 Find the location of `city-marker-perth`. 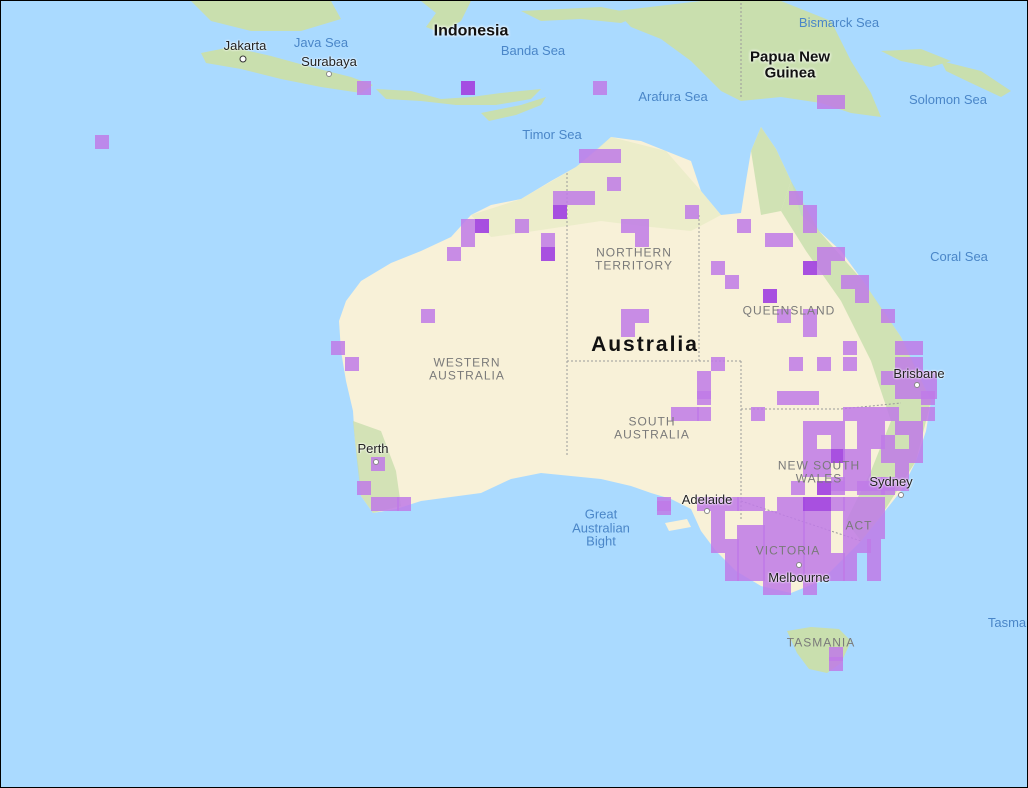

city-marker-perth is located at coordinates (376, 462).